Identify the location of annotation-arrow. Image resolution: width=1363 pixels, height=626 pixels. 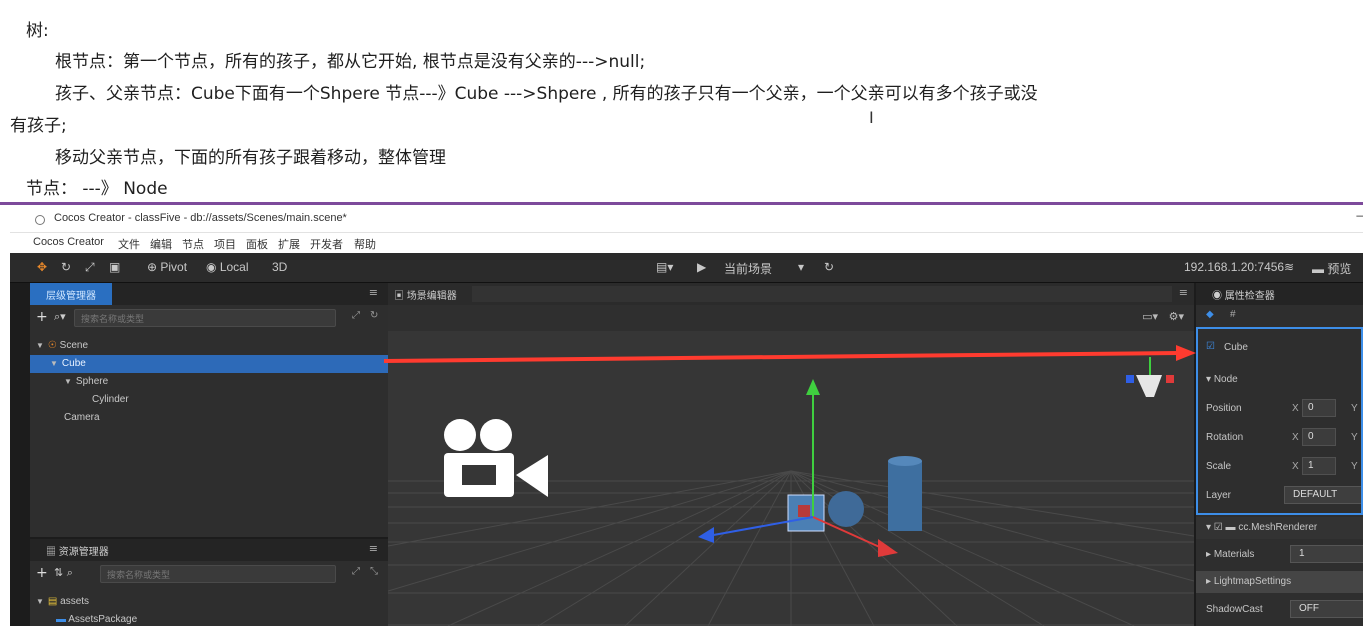
(789, 354).